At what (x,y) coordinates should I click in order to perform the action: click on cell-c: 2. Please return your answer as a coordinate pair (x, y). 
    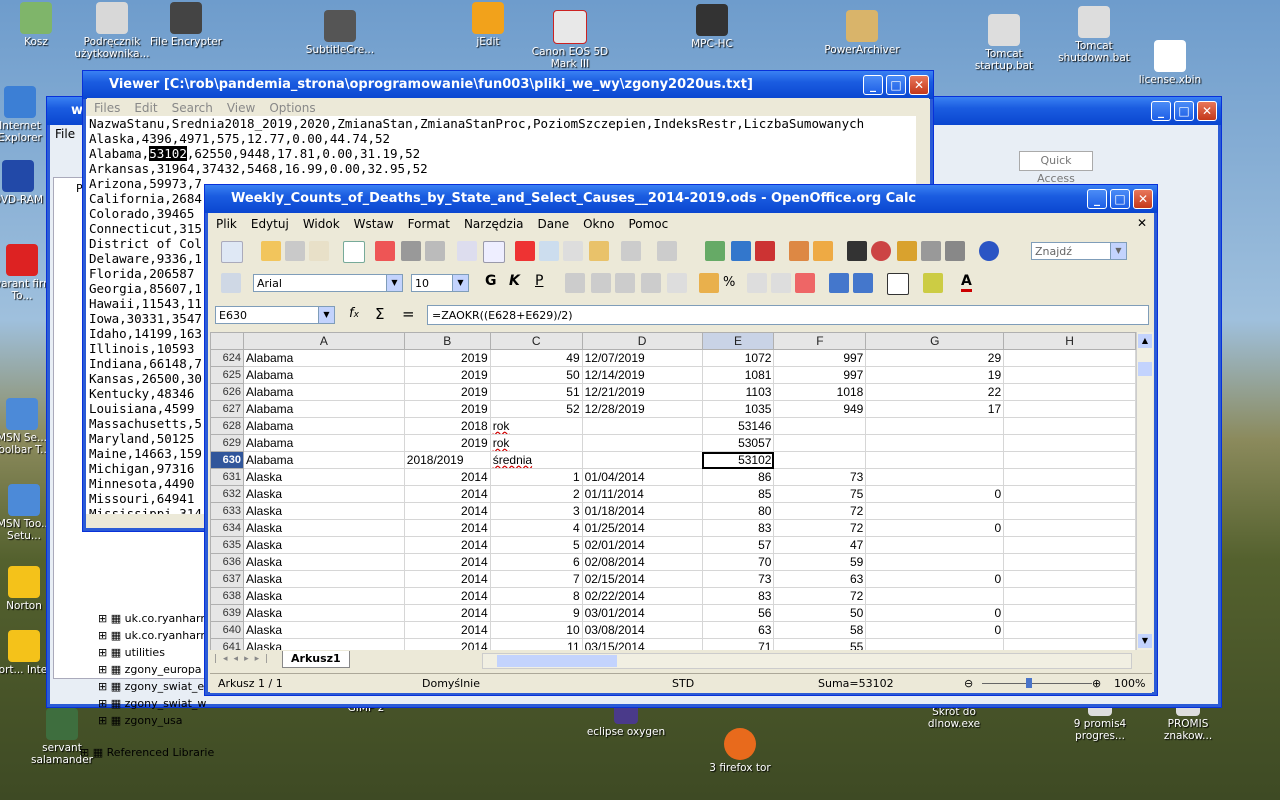
    Looking at the image, I should click on (536, 494).